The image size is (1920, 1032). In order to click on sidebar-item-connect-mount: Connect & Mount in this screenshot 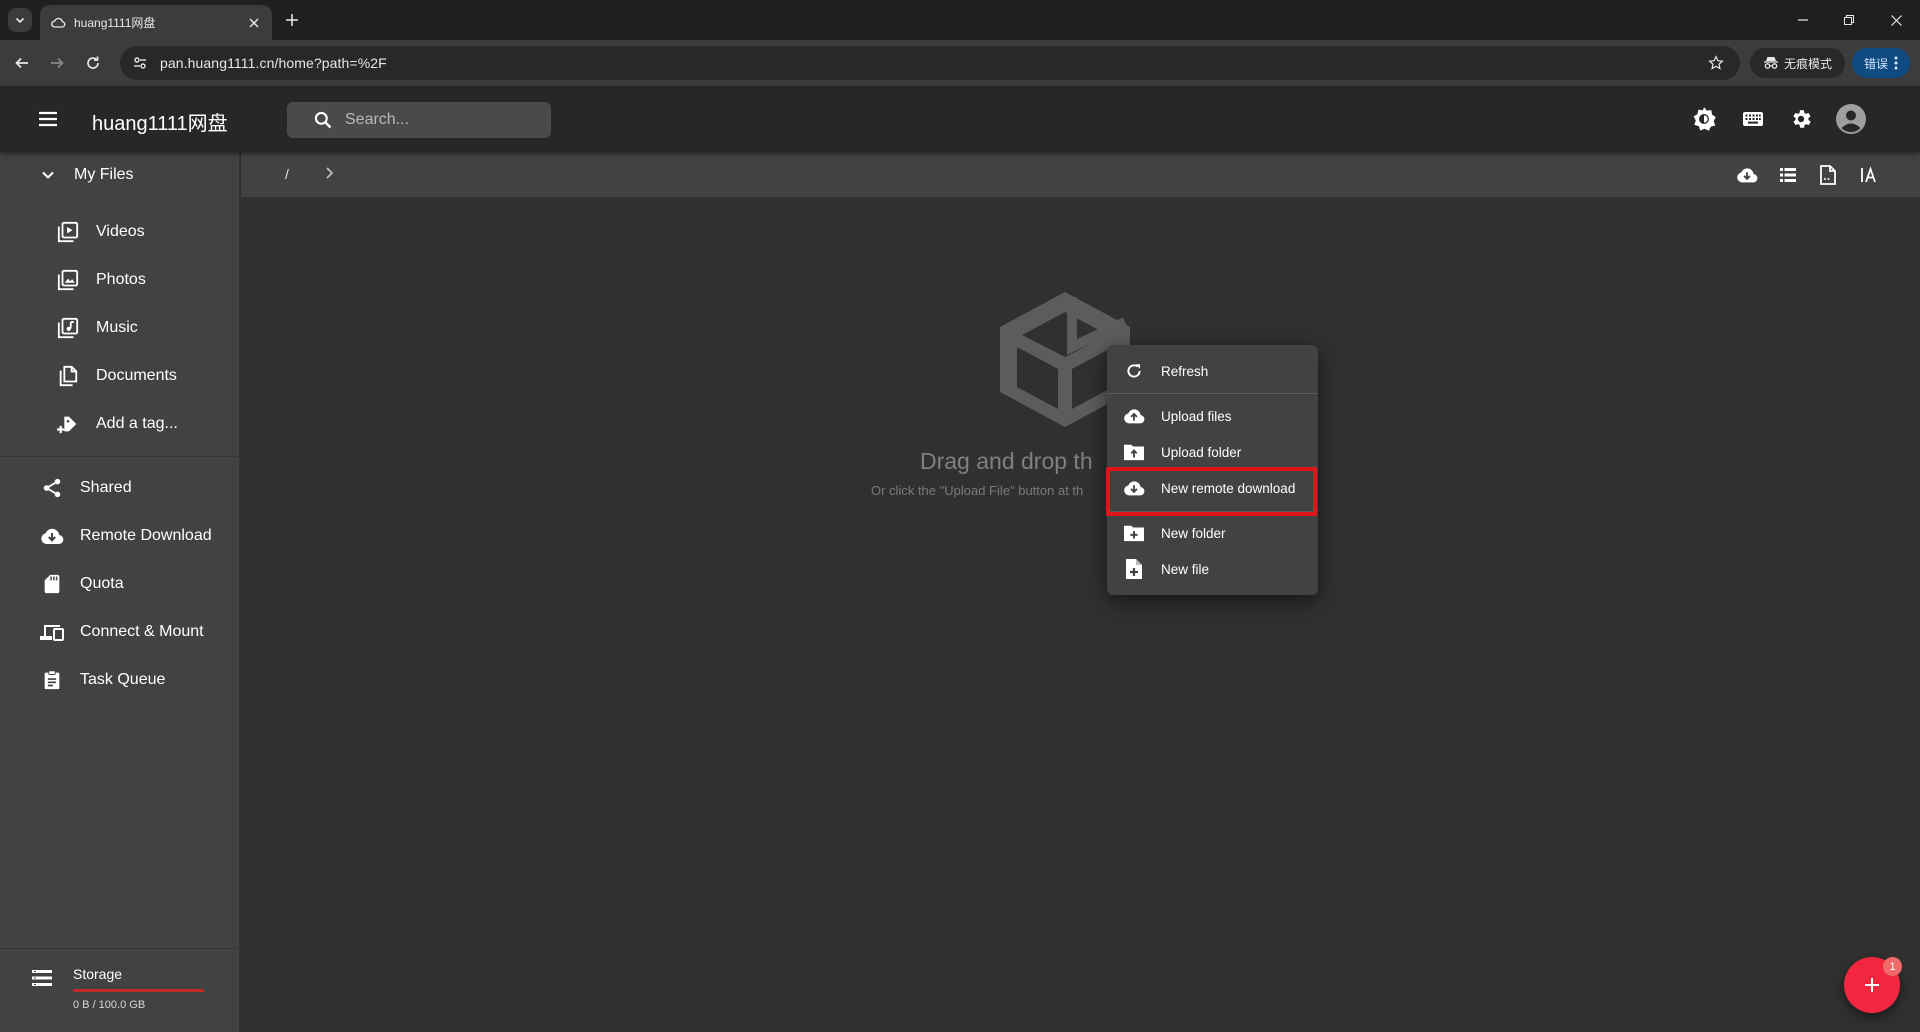, I will do `click(120, 632)`.